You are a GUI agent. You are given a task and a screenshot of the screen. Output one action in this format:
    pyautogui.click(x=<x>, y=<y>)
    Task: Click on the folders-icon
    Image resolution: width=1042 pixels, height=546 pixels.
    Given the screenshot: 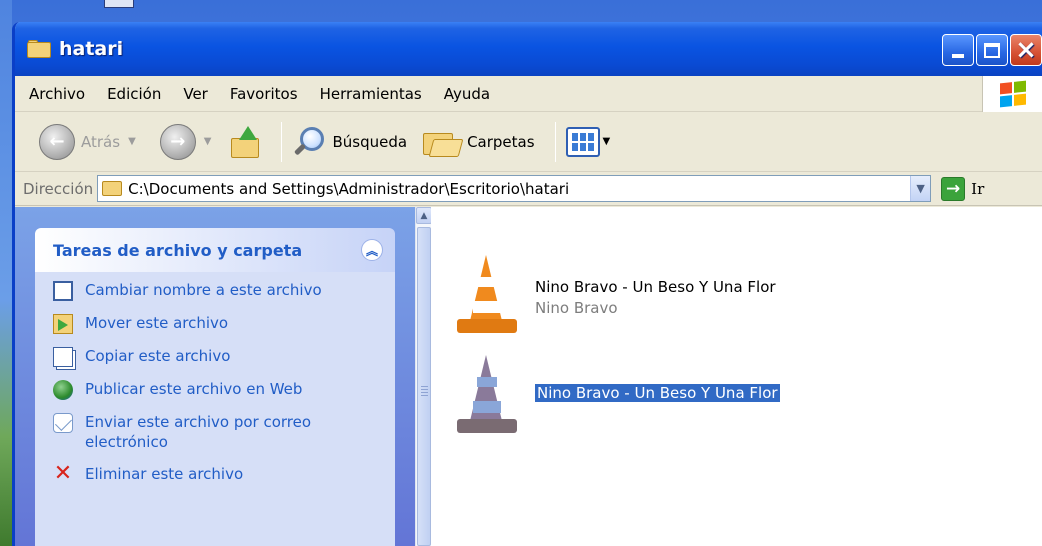 What is the action you would take?
    pyautogui.click(x=443, y=142)
    